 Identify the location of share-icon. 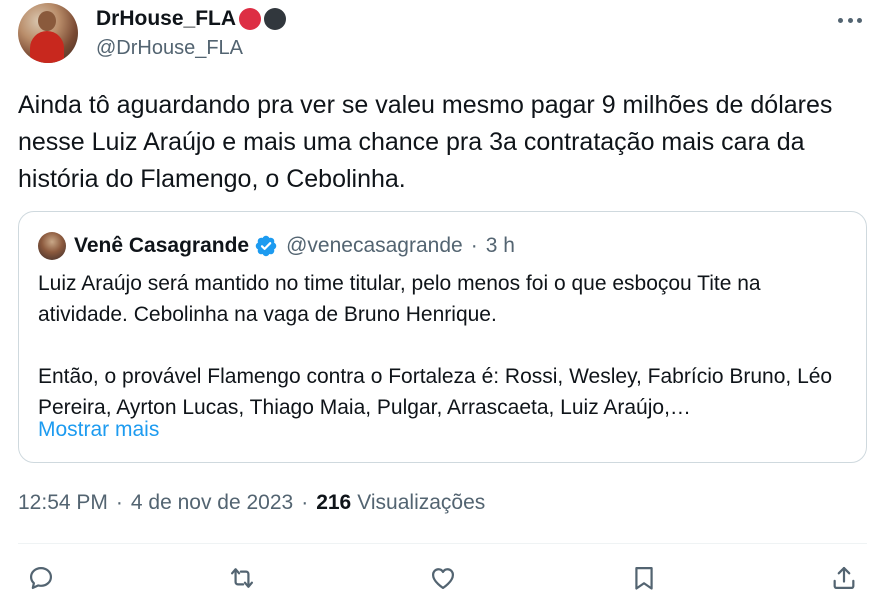
(844, 578).